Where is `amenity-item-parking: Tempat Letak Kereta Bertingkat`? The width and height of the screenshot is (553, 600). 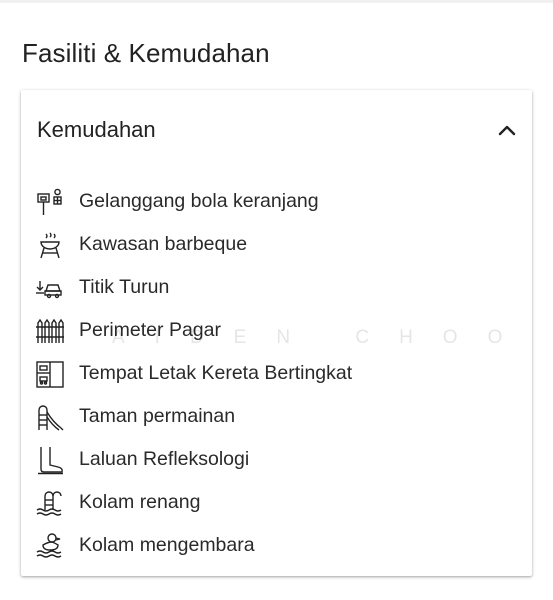
amenity-item-parking: Tempat Letak Kereta Bertingkat is located at coordinates (276, 375).